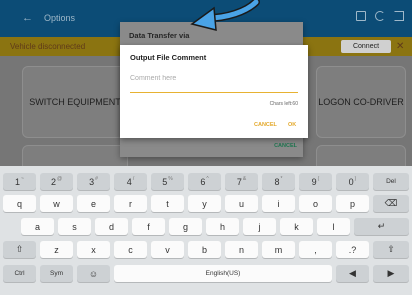 Image resolution: width=412 pixels, height=295 pixels. Describe the element at coordinates (391, 181) in the screenshot. I see `delete-key: Del` at that location.